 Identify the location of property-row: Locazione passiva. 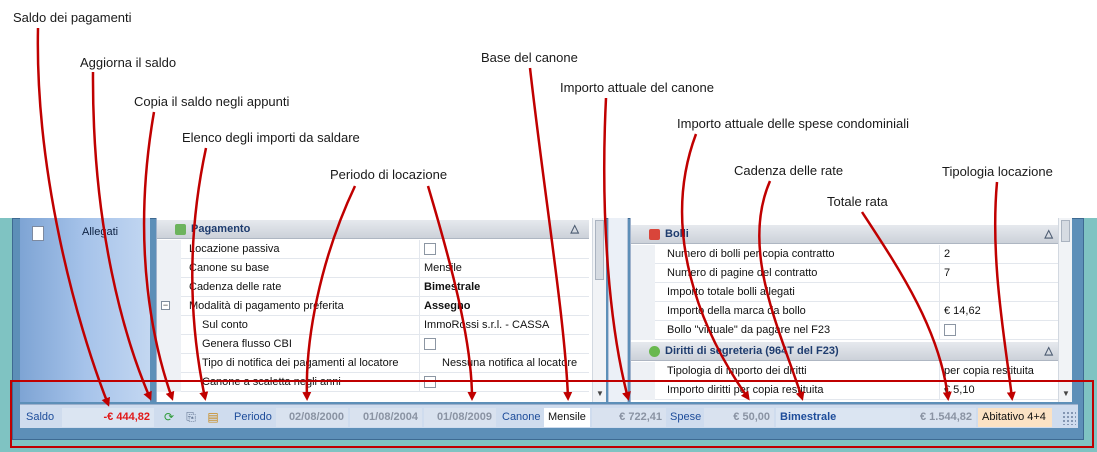
(373, 249).